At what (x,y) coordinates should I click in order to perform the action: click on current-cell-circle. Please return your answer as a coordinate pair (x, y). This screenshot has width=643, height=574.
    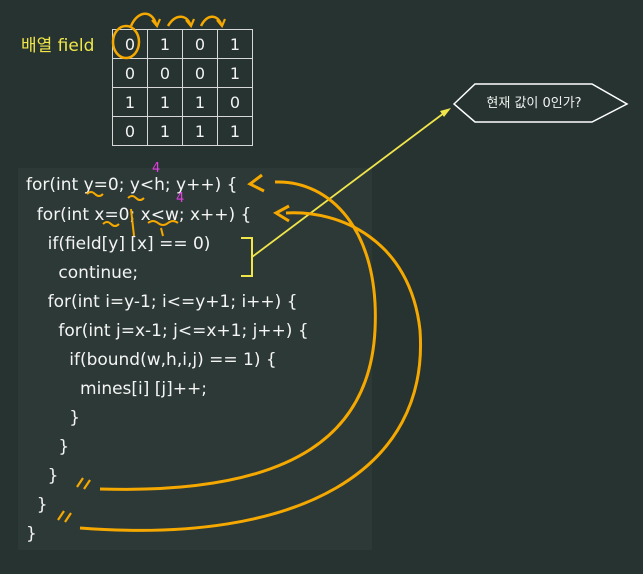
    Looking at the image, I should click on (126, 42).